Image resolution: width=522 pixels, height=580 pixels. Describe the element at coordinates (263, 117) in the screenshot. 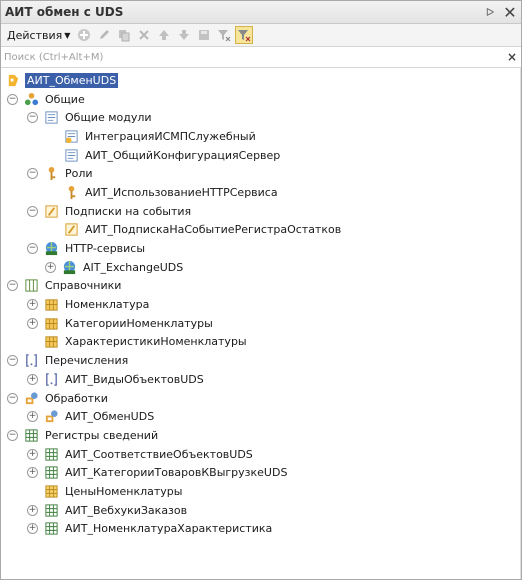

I see `tree-item-common-modules: − Общие модули` at that location.